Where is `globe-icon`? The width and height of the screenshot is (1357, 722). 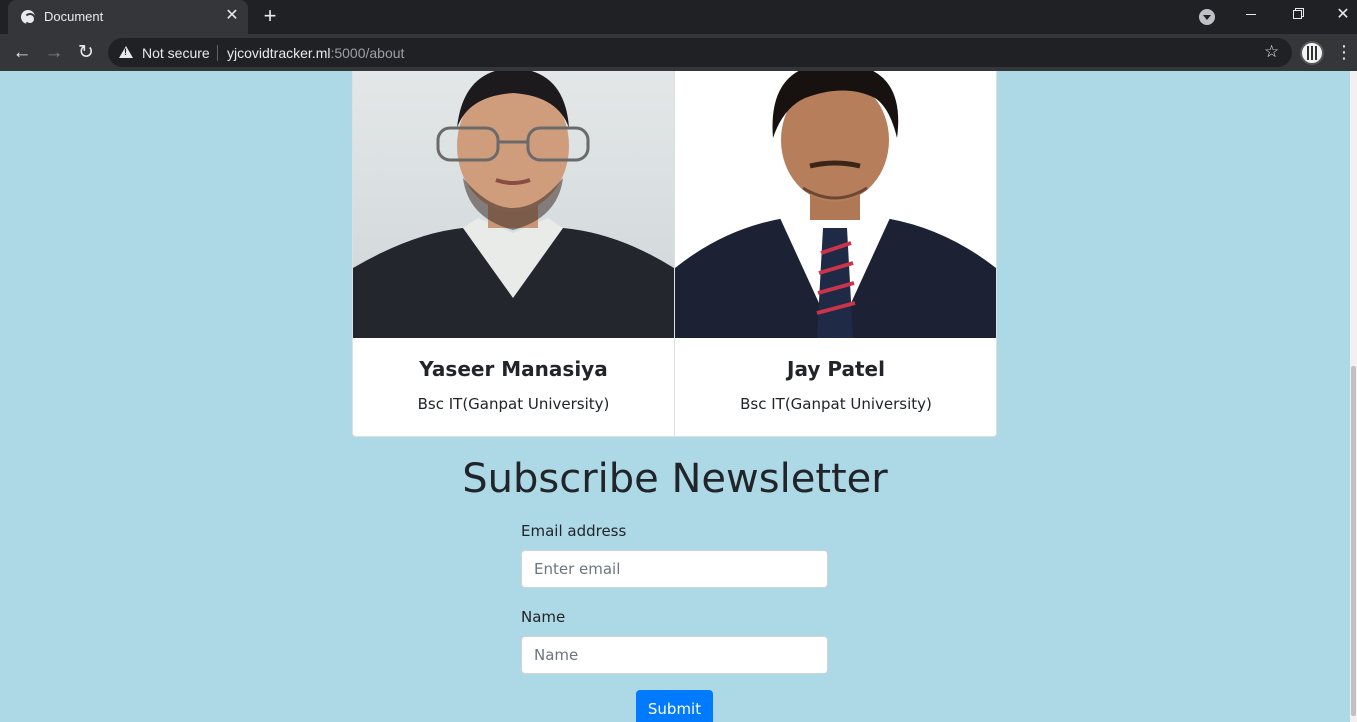 globe-icon is located at coordinates (28, 17).